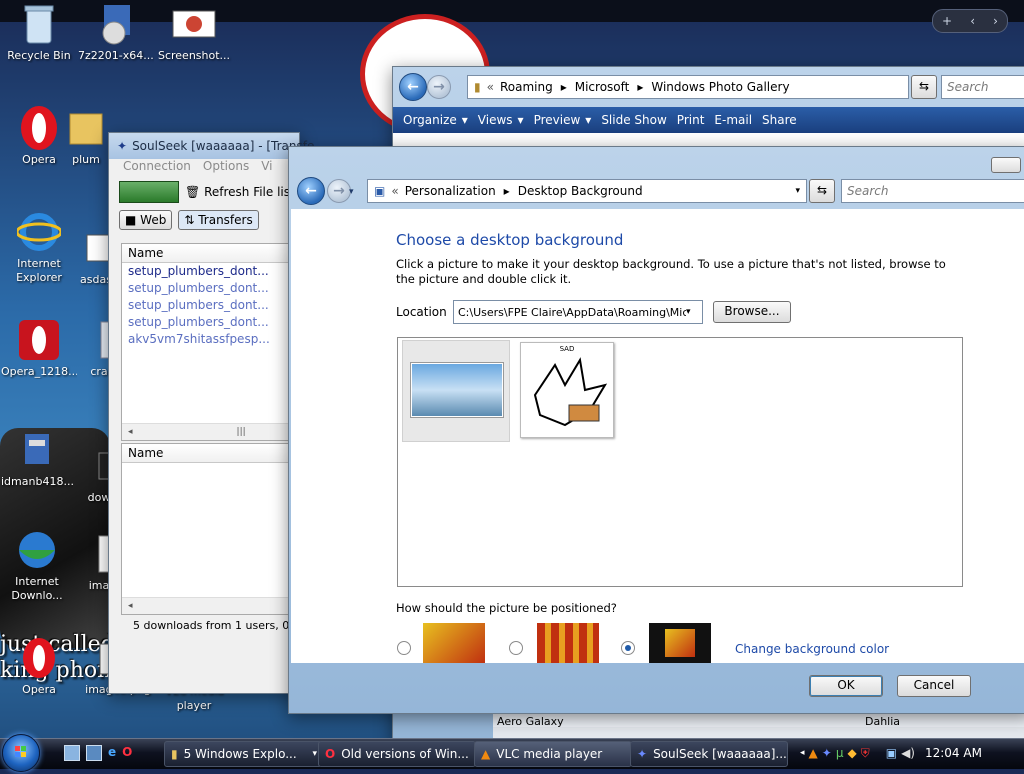 The width and height of the screenshot is (1024, 774). I want to click on show-desktop-icon, so click(72, 753).